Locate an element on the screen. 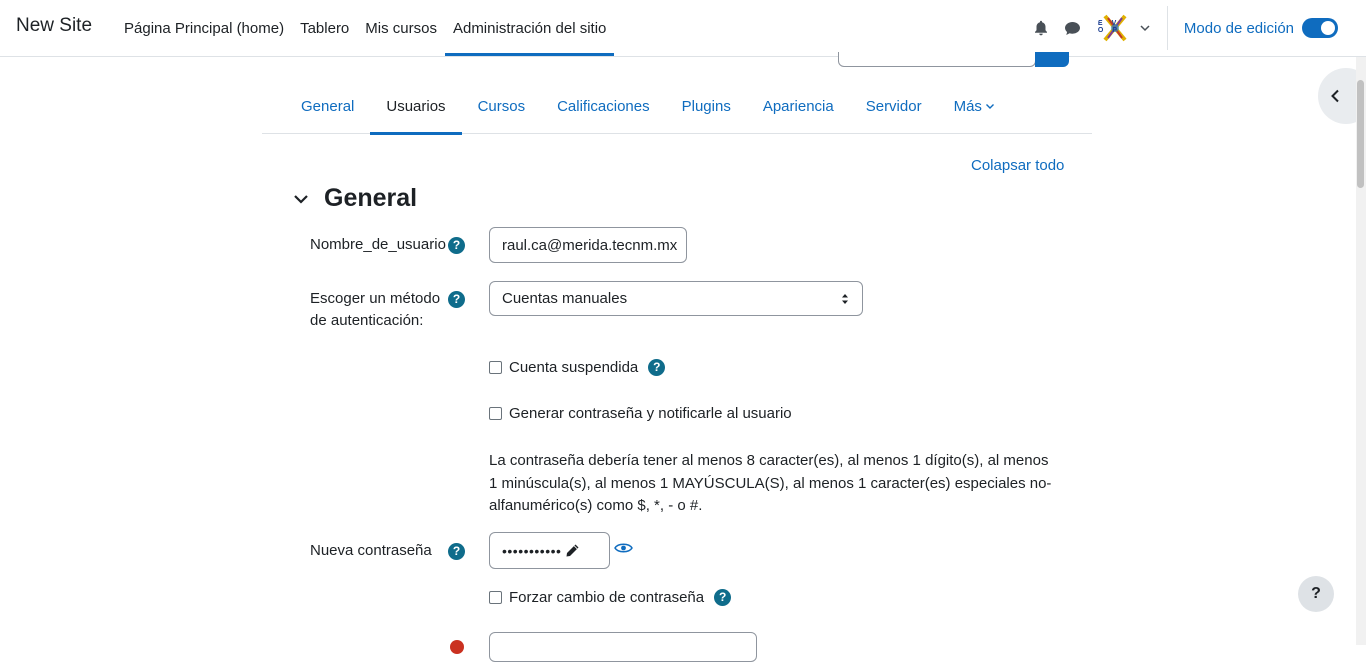 This screenshot has height=662, width=1366. required-icon is located at coordinates (457, 647).